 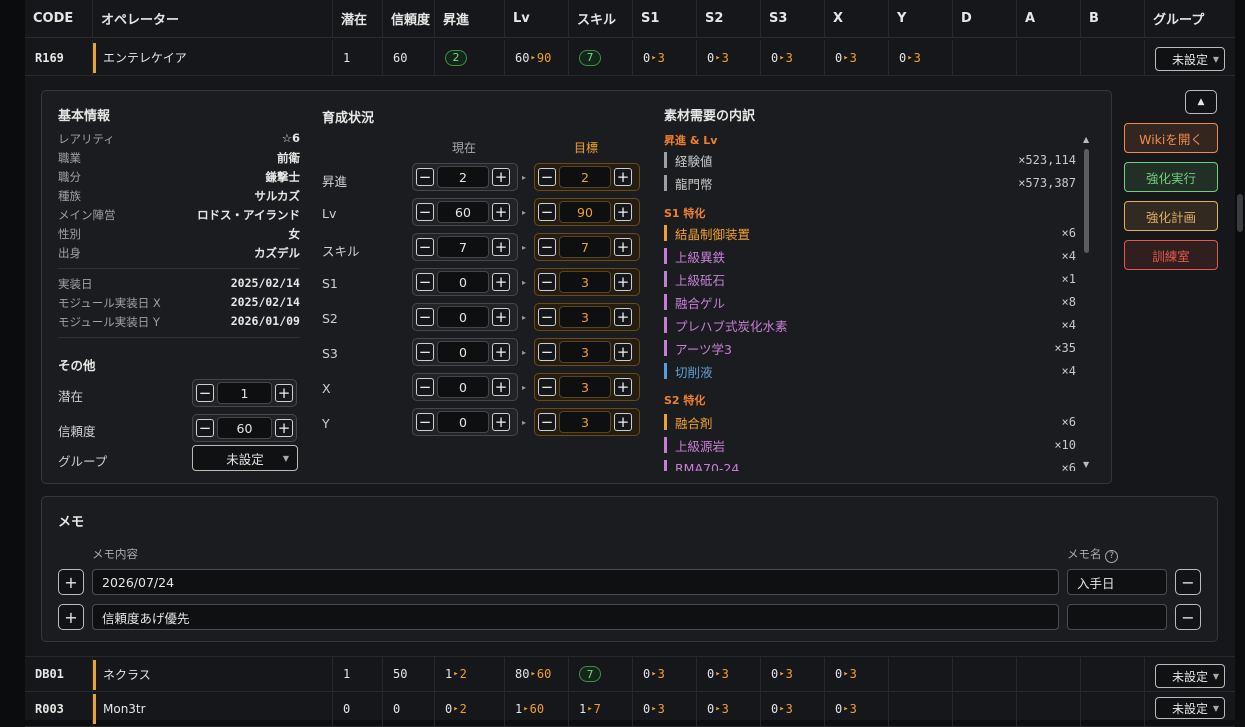 What do you see at coordinates (1171, 177) in the screenshot?
I see `action-button: 強化実行` at bounding box center [1171, 177].